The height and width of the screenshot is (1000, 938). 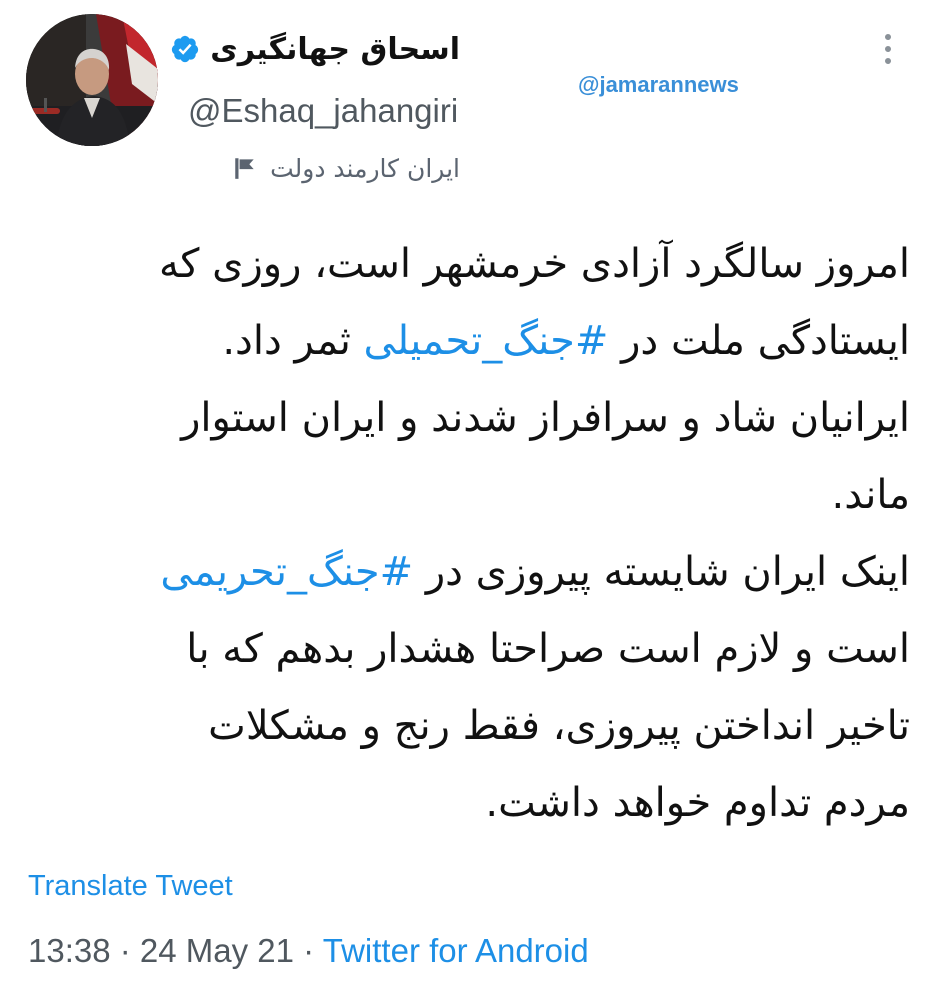 I want to click on watermark: @jamarannews, so click(x=658, y=84).